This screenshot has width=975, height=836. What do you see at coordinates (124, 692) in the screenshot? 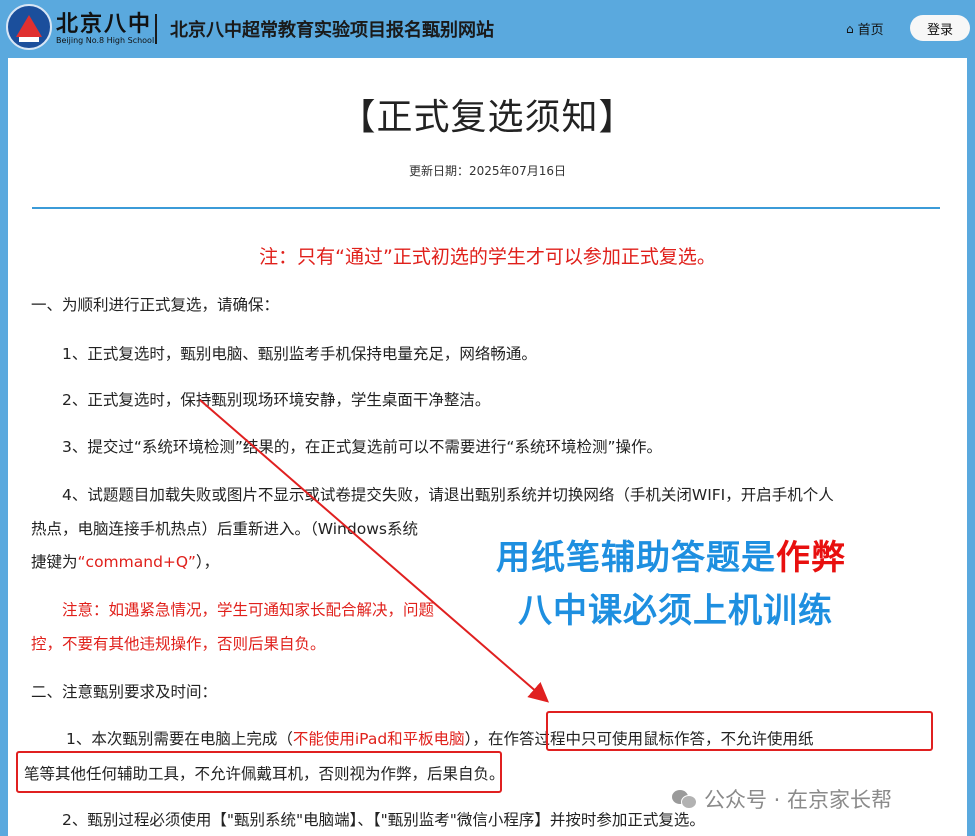
I see `section-2-heading: 二、注意甄别要求及时间：` at bounding box center [124, 692].